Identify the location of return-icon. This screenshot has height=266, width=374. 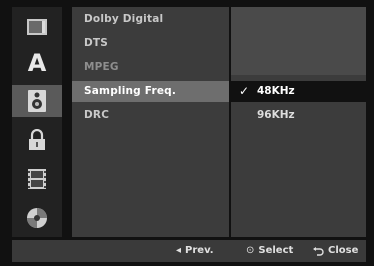
(318, 251).